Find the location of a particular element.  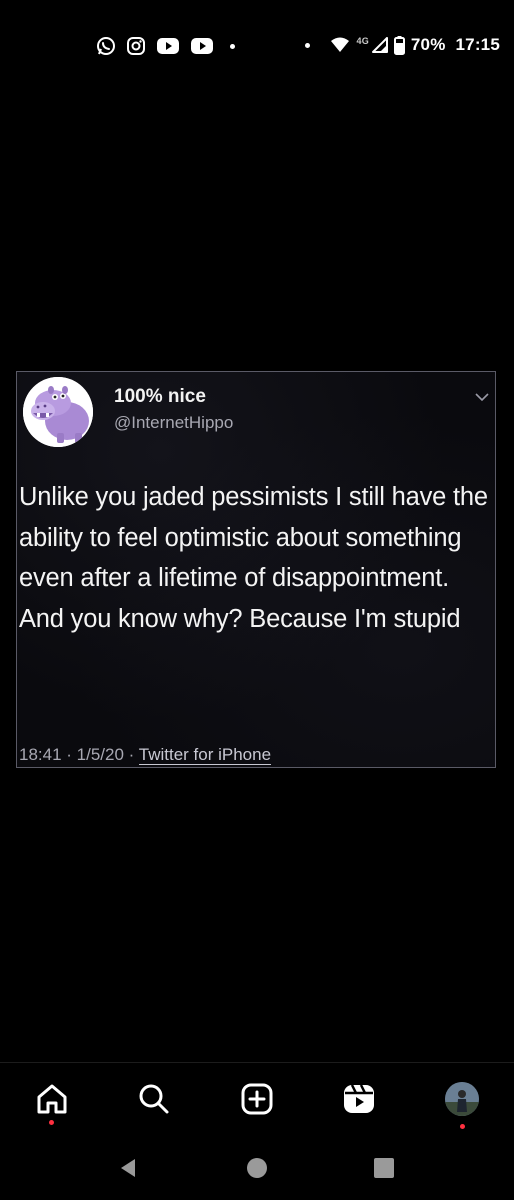

home-circle-icon is located at coordinates (257, 1168).